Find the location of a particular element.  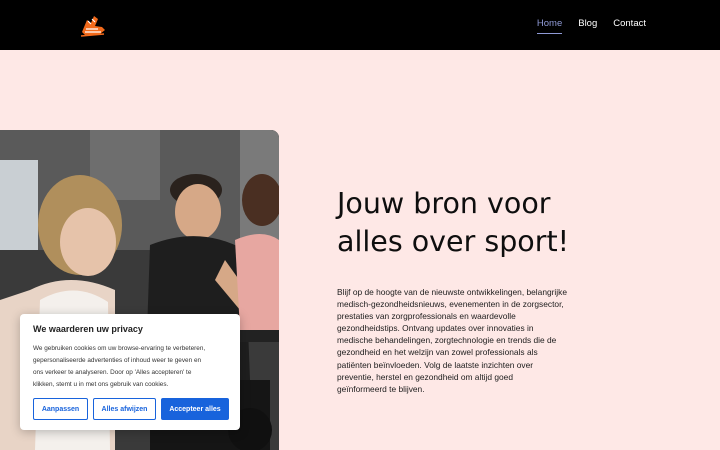

cookie-title: We waarderen uw privacy is located at coordinates (88, 329).